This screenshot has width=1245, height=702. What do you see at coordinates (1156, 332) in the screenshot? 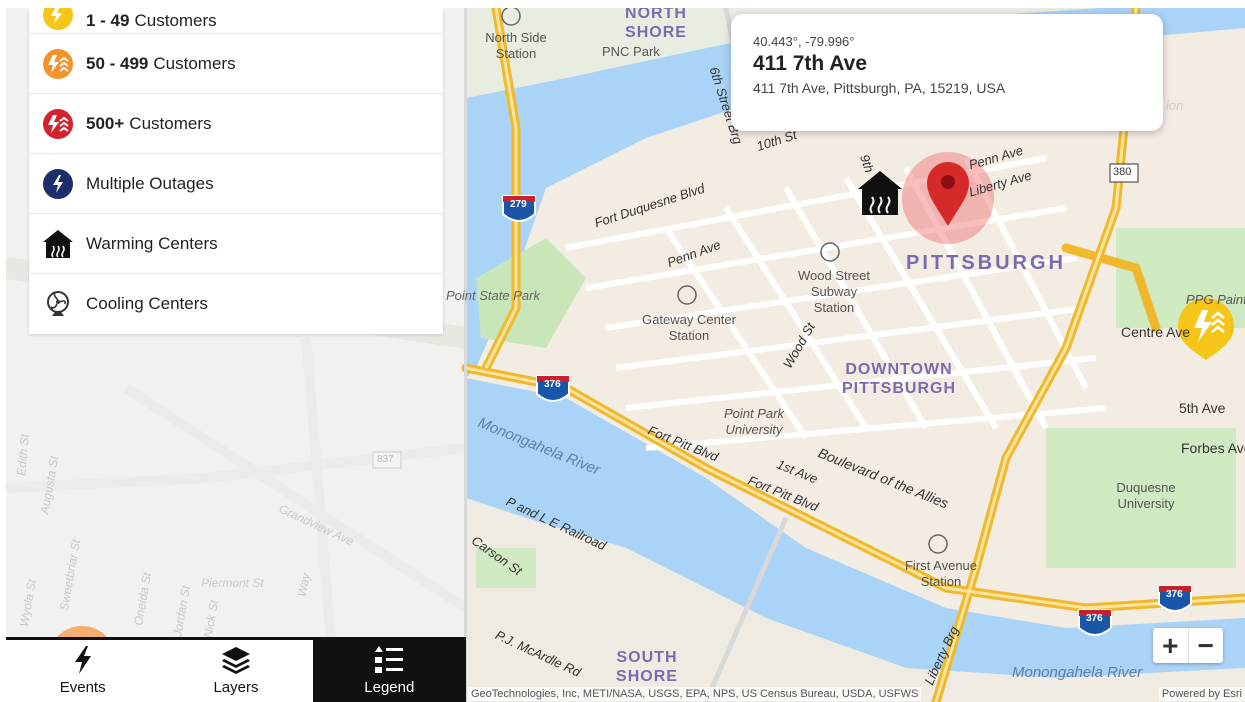
I see `map-label-centre-ave: Centre Ave` at bounding box center [1156, 332].